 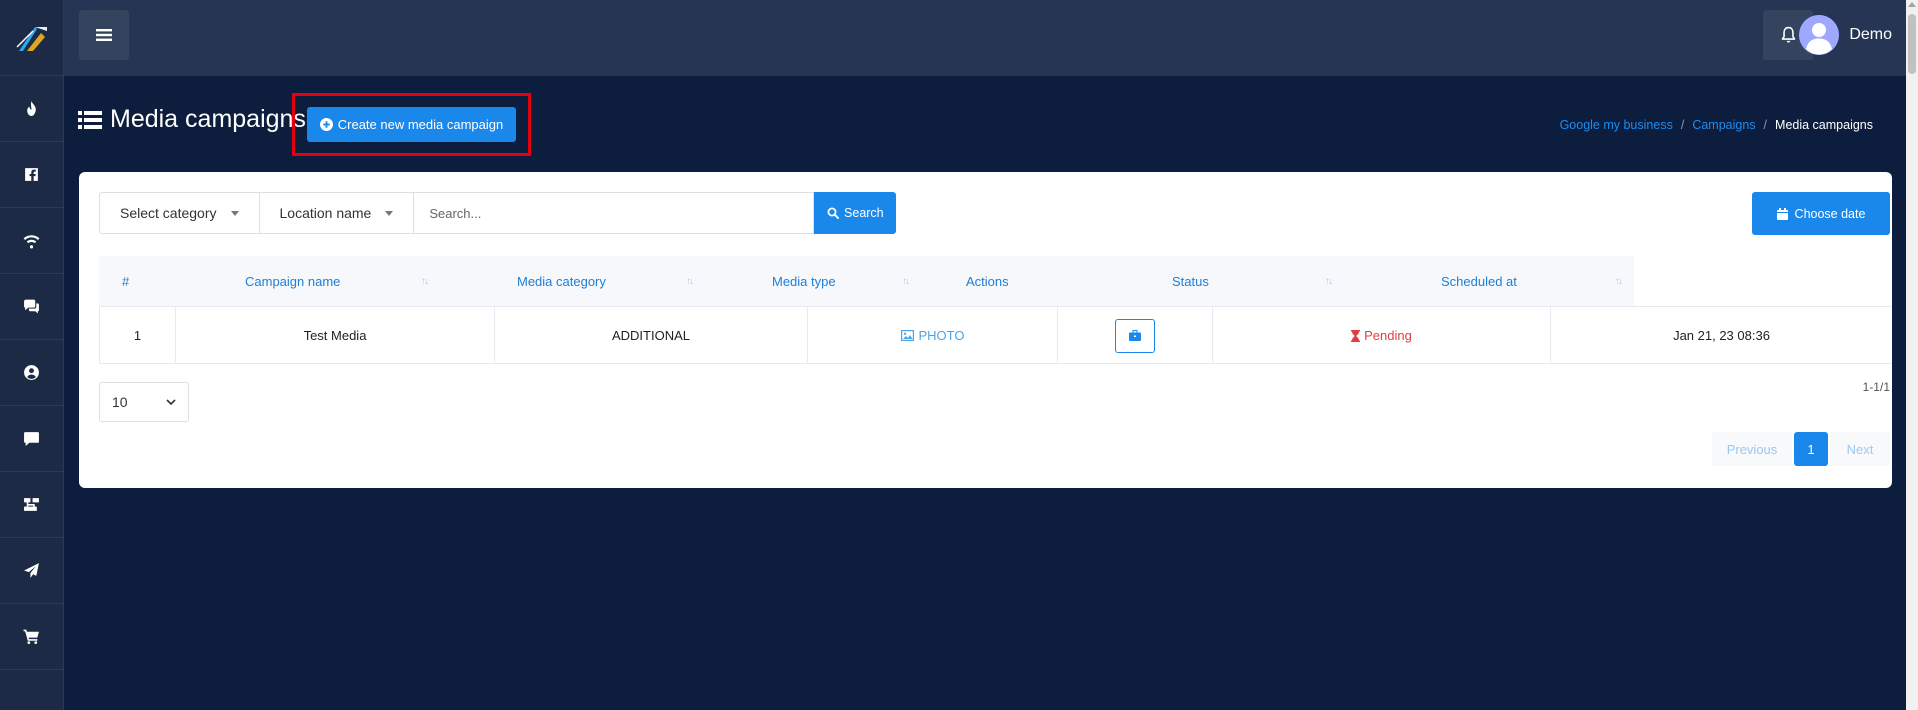 I want to click on sidebar-item-facebook, so click(x=31, y=175).